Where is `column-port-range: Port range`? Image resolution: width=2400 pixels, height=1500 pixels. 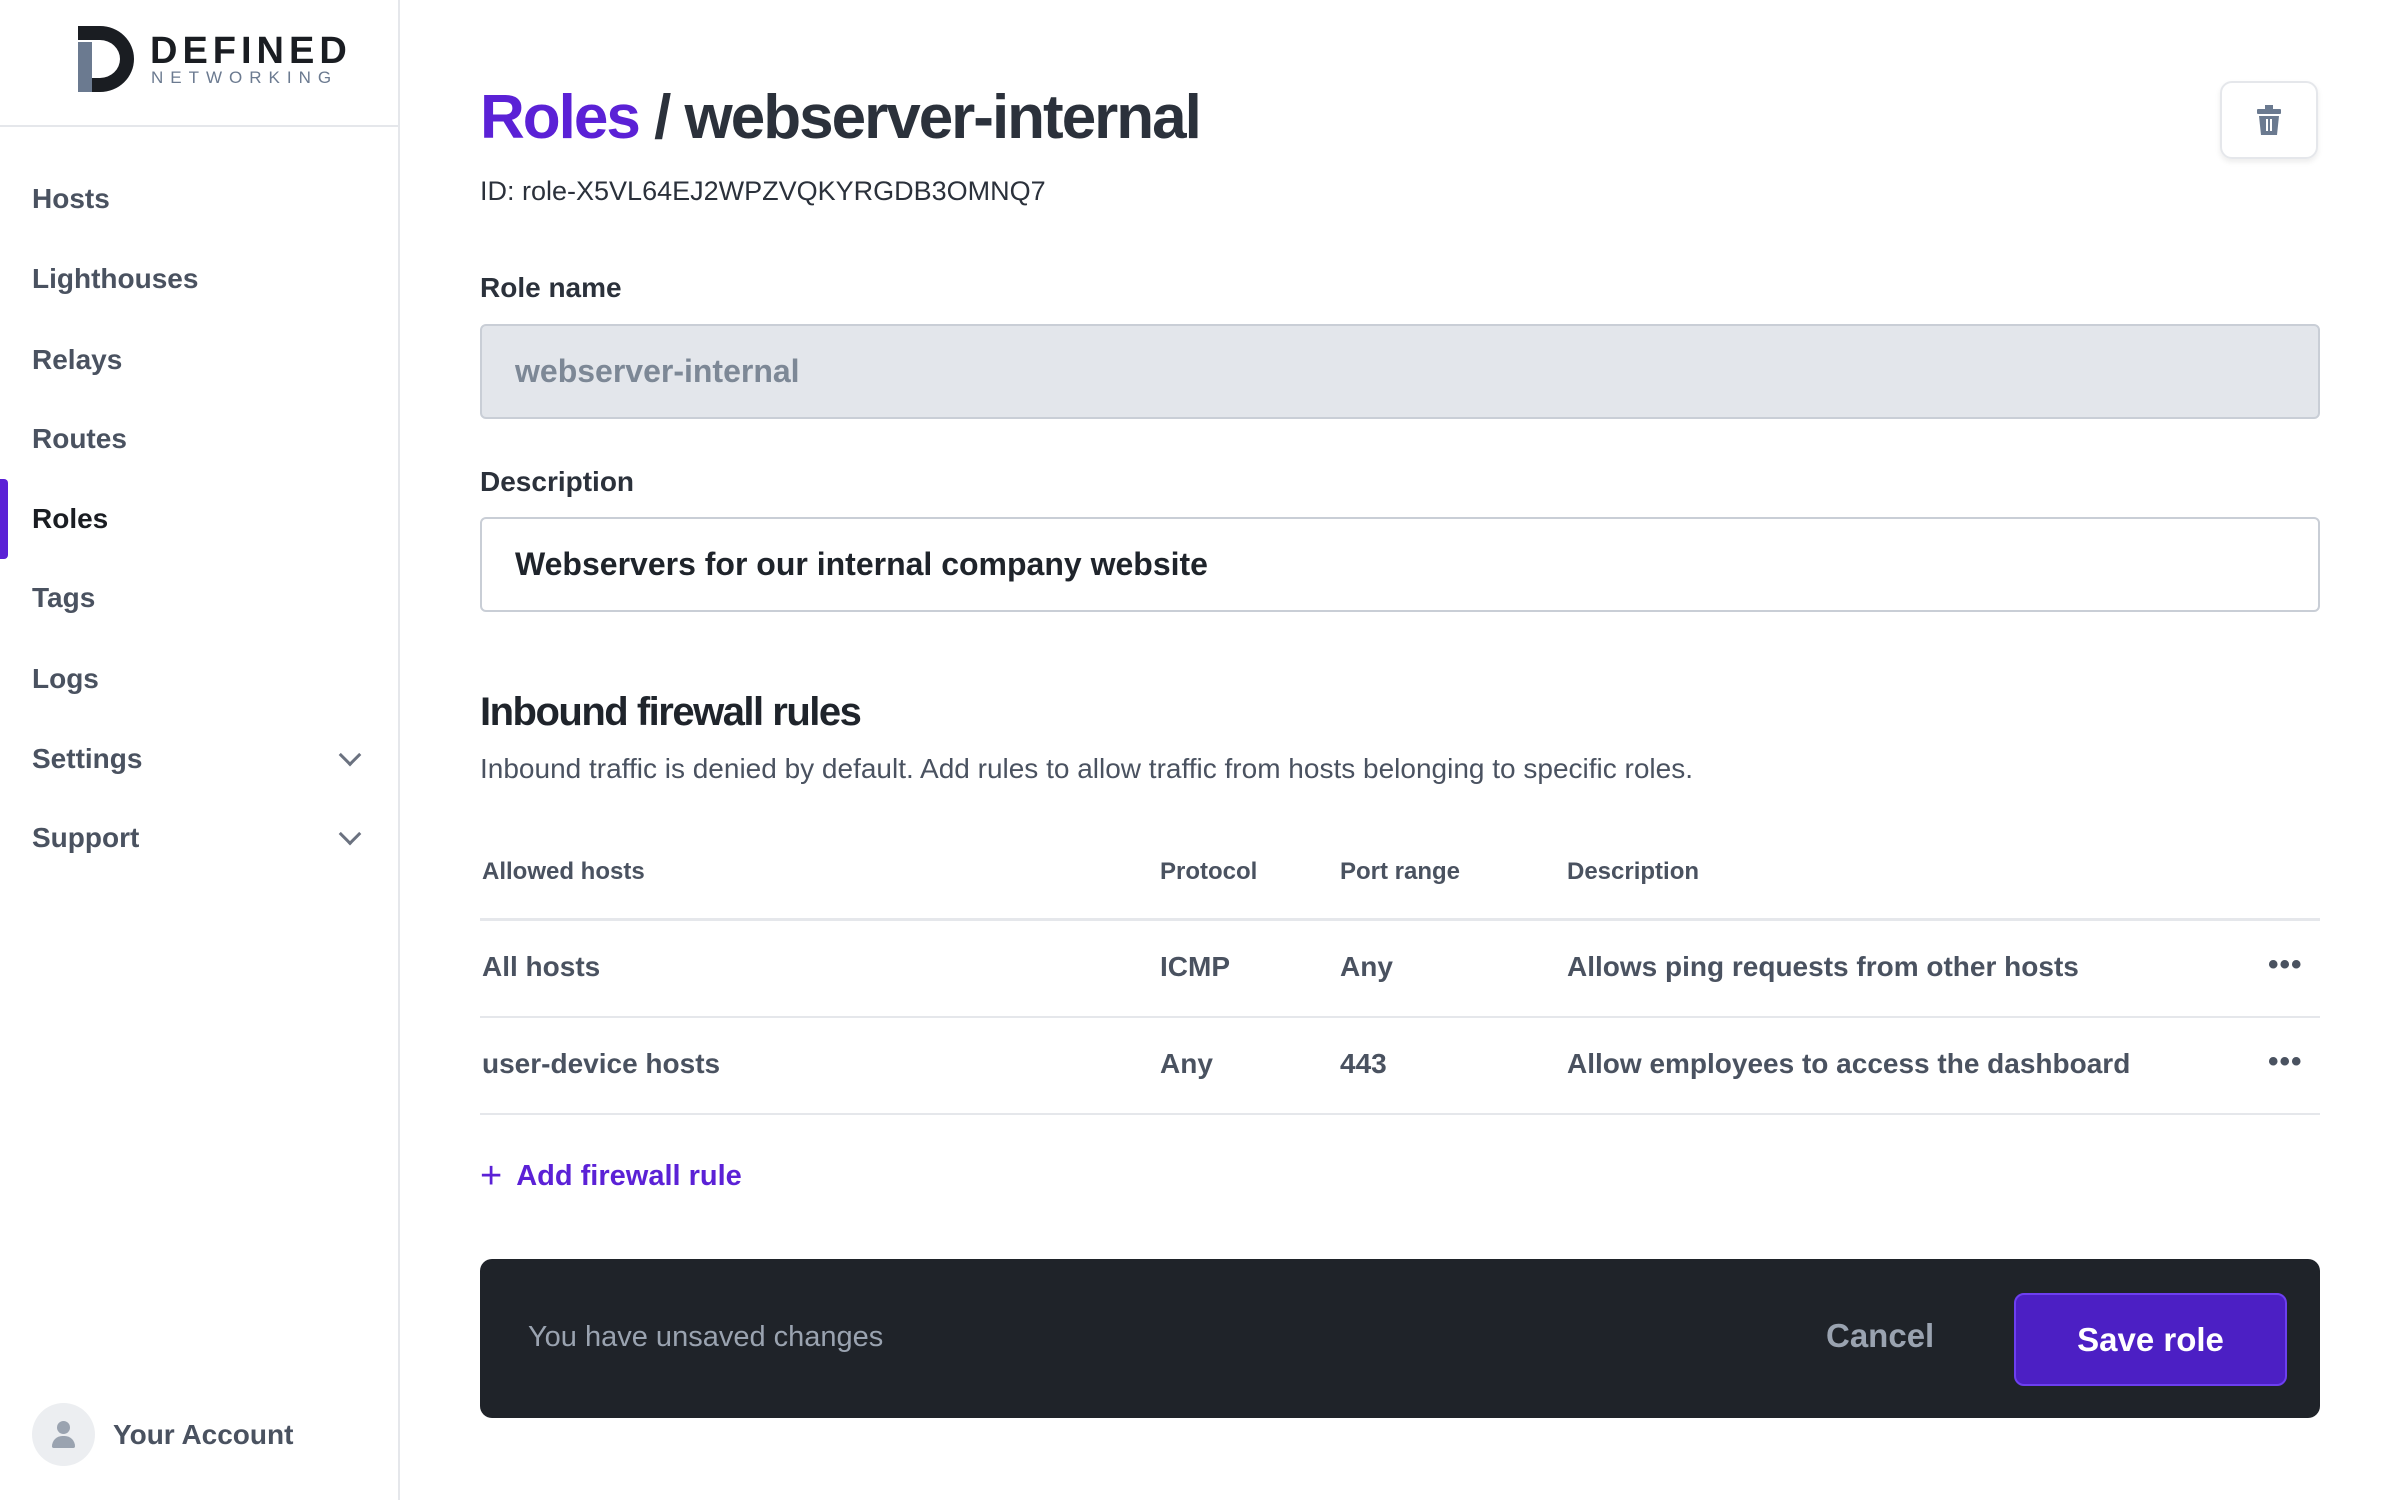 column-port-range: Port range is located at coordinates (1400, 871).